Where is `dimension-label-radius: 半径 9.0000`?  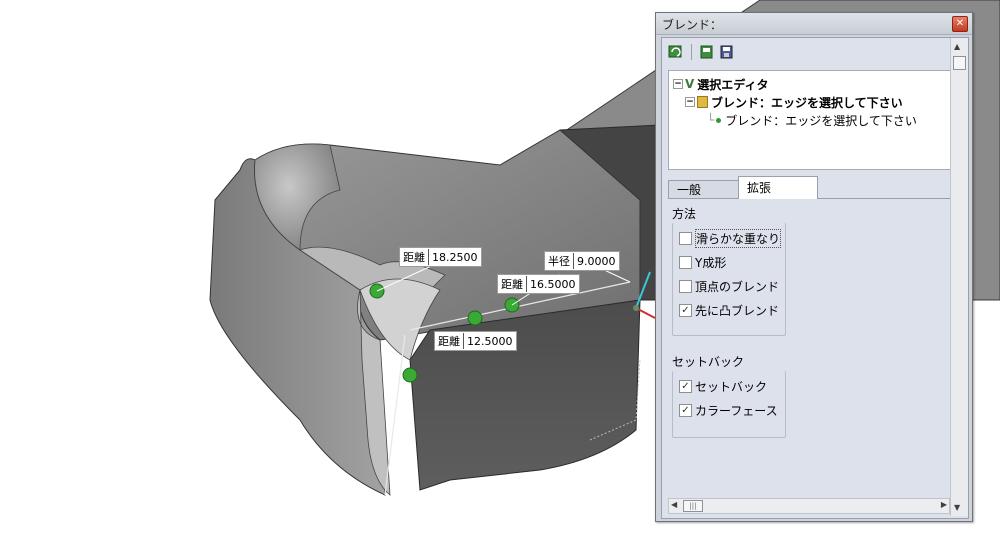
dimension-label-radius: 半径 9.0000 is located at coordinates (582, 261).